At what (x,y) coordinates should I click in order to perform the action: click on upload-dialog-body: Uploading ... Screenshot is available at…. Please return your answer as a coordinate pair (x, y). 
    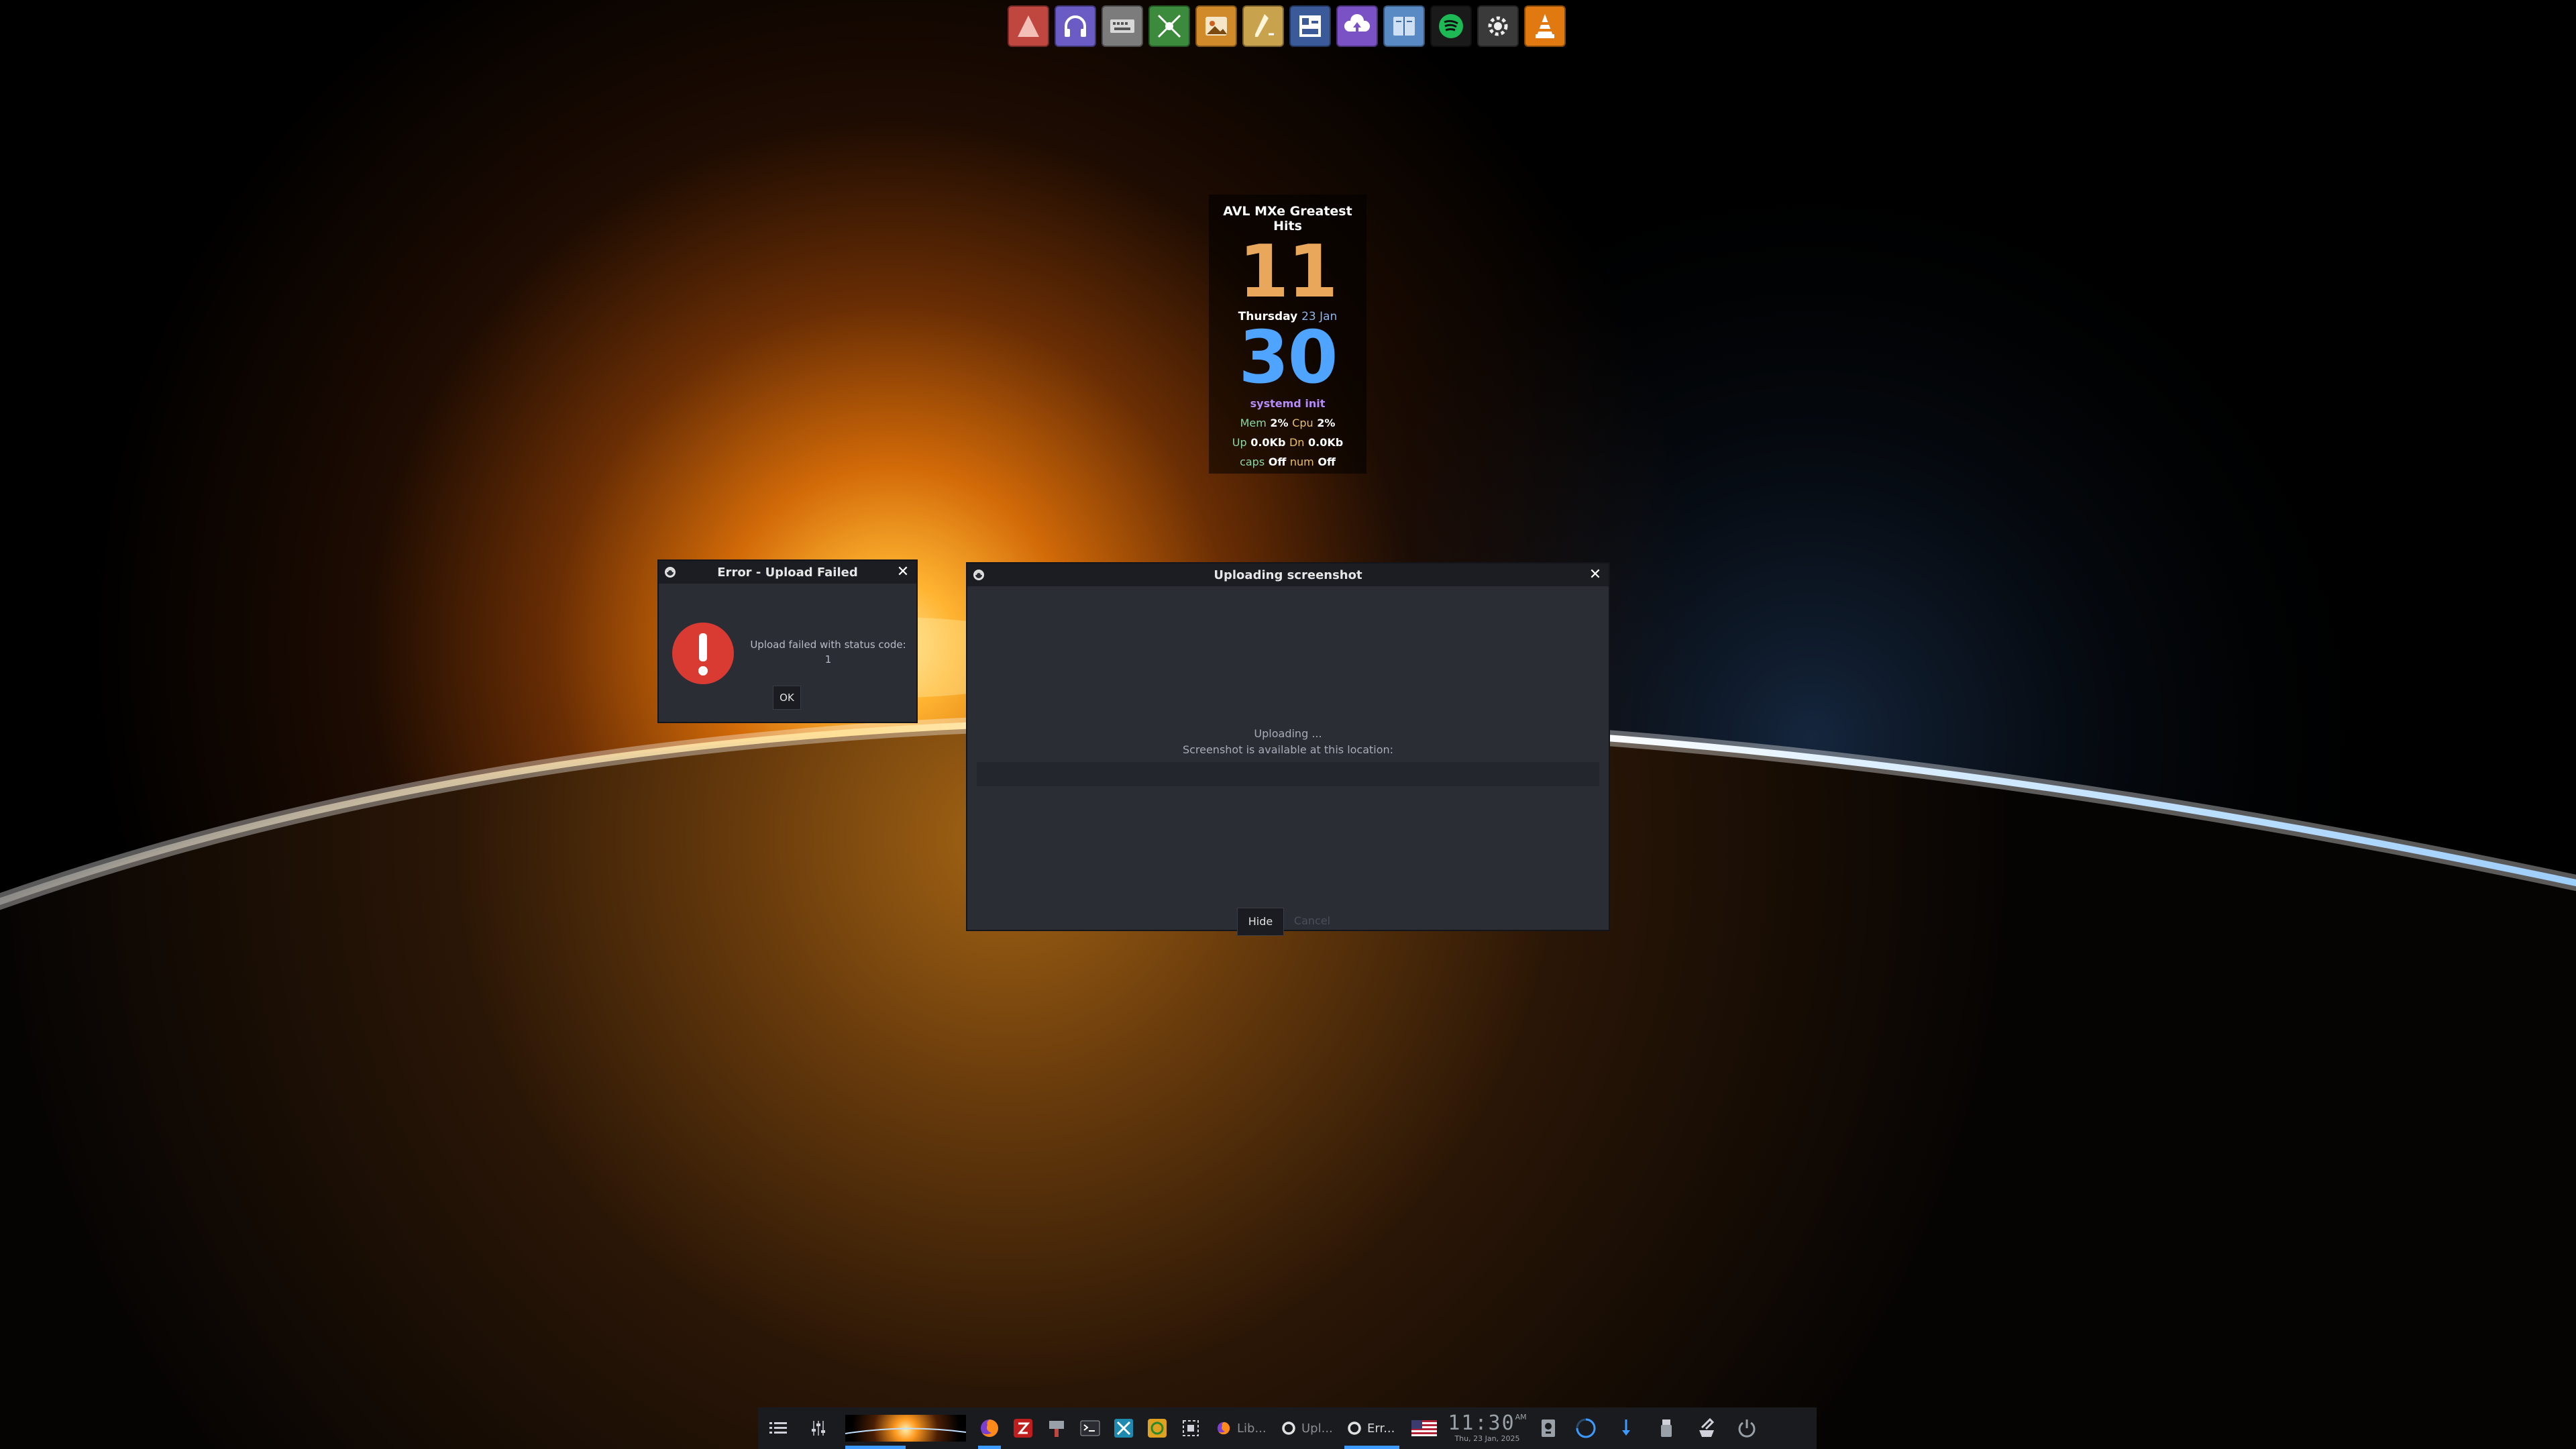
    Looking at the image, I should click on (1288, 761).